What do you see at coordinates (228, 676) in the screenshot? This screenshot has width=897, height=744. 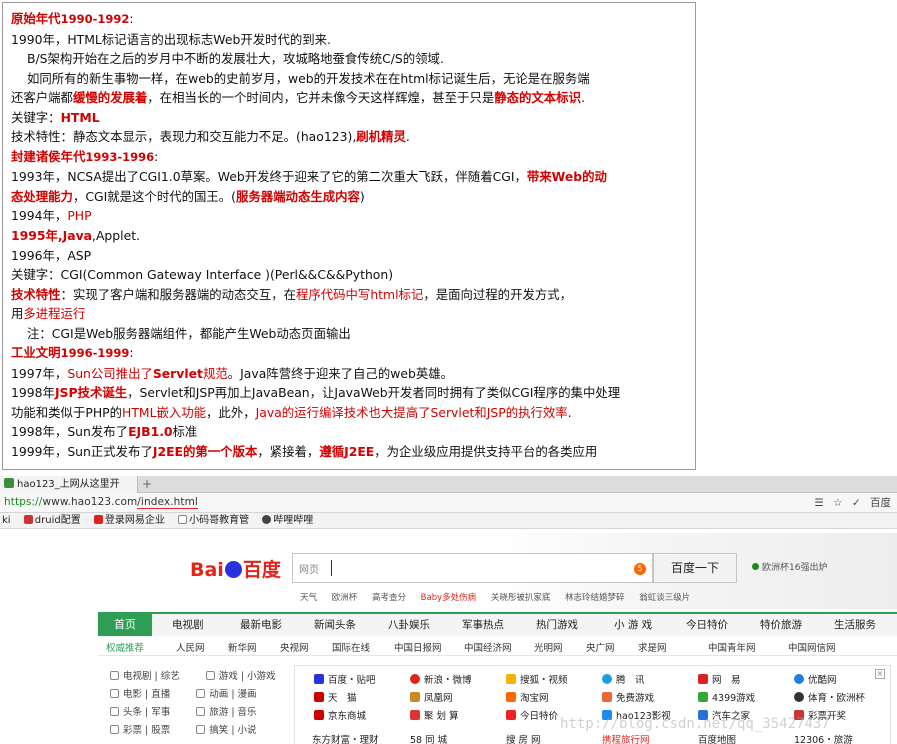 I see `category-link: 游戏` at bounding box center [228, 676].